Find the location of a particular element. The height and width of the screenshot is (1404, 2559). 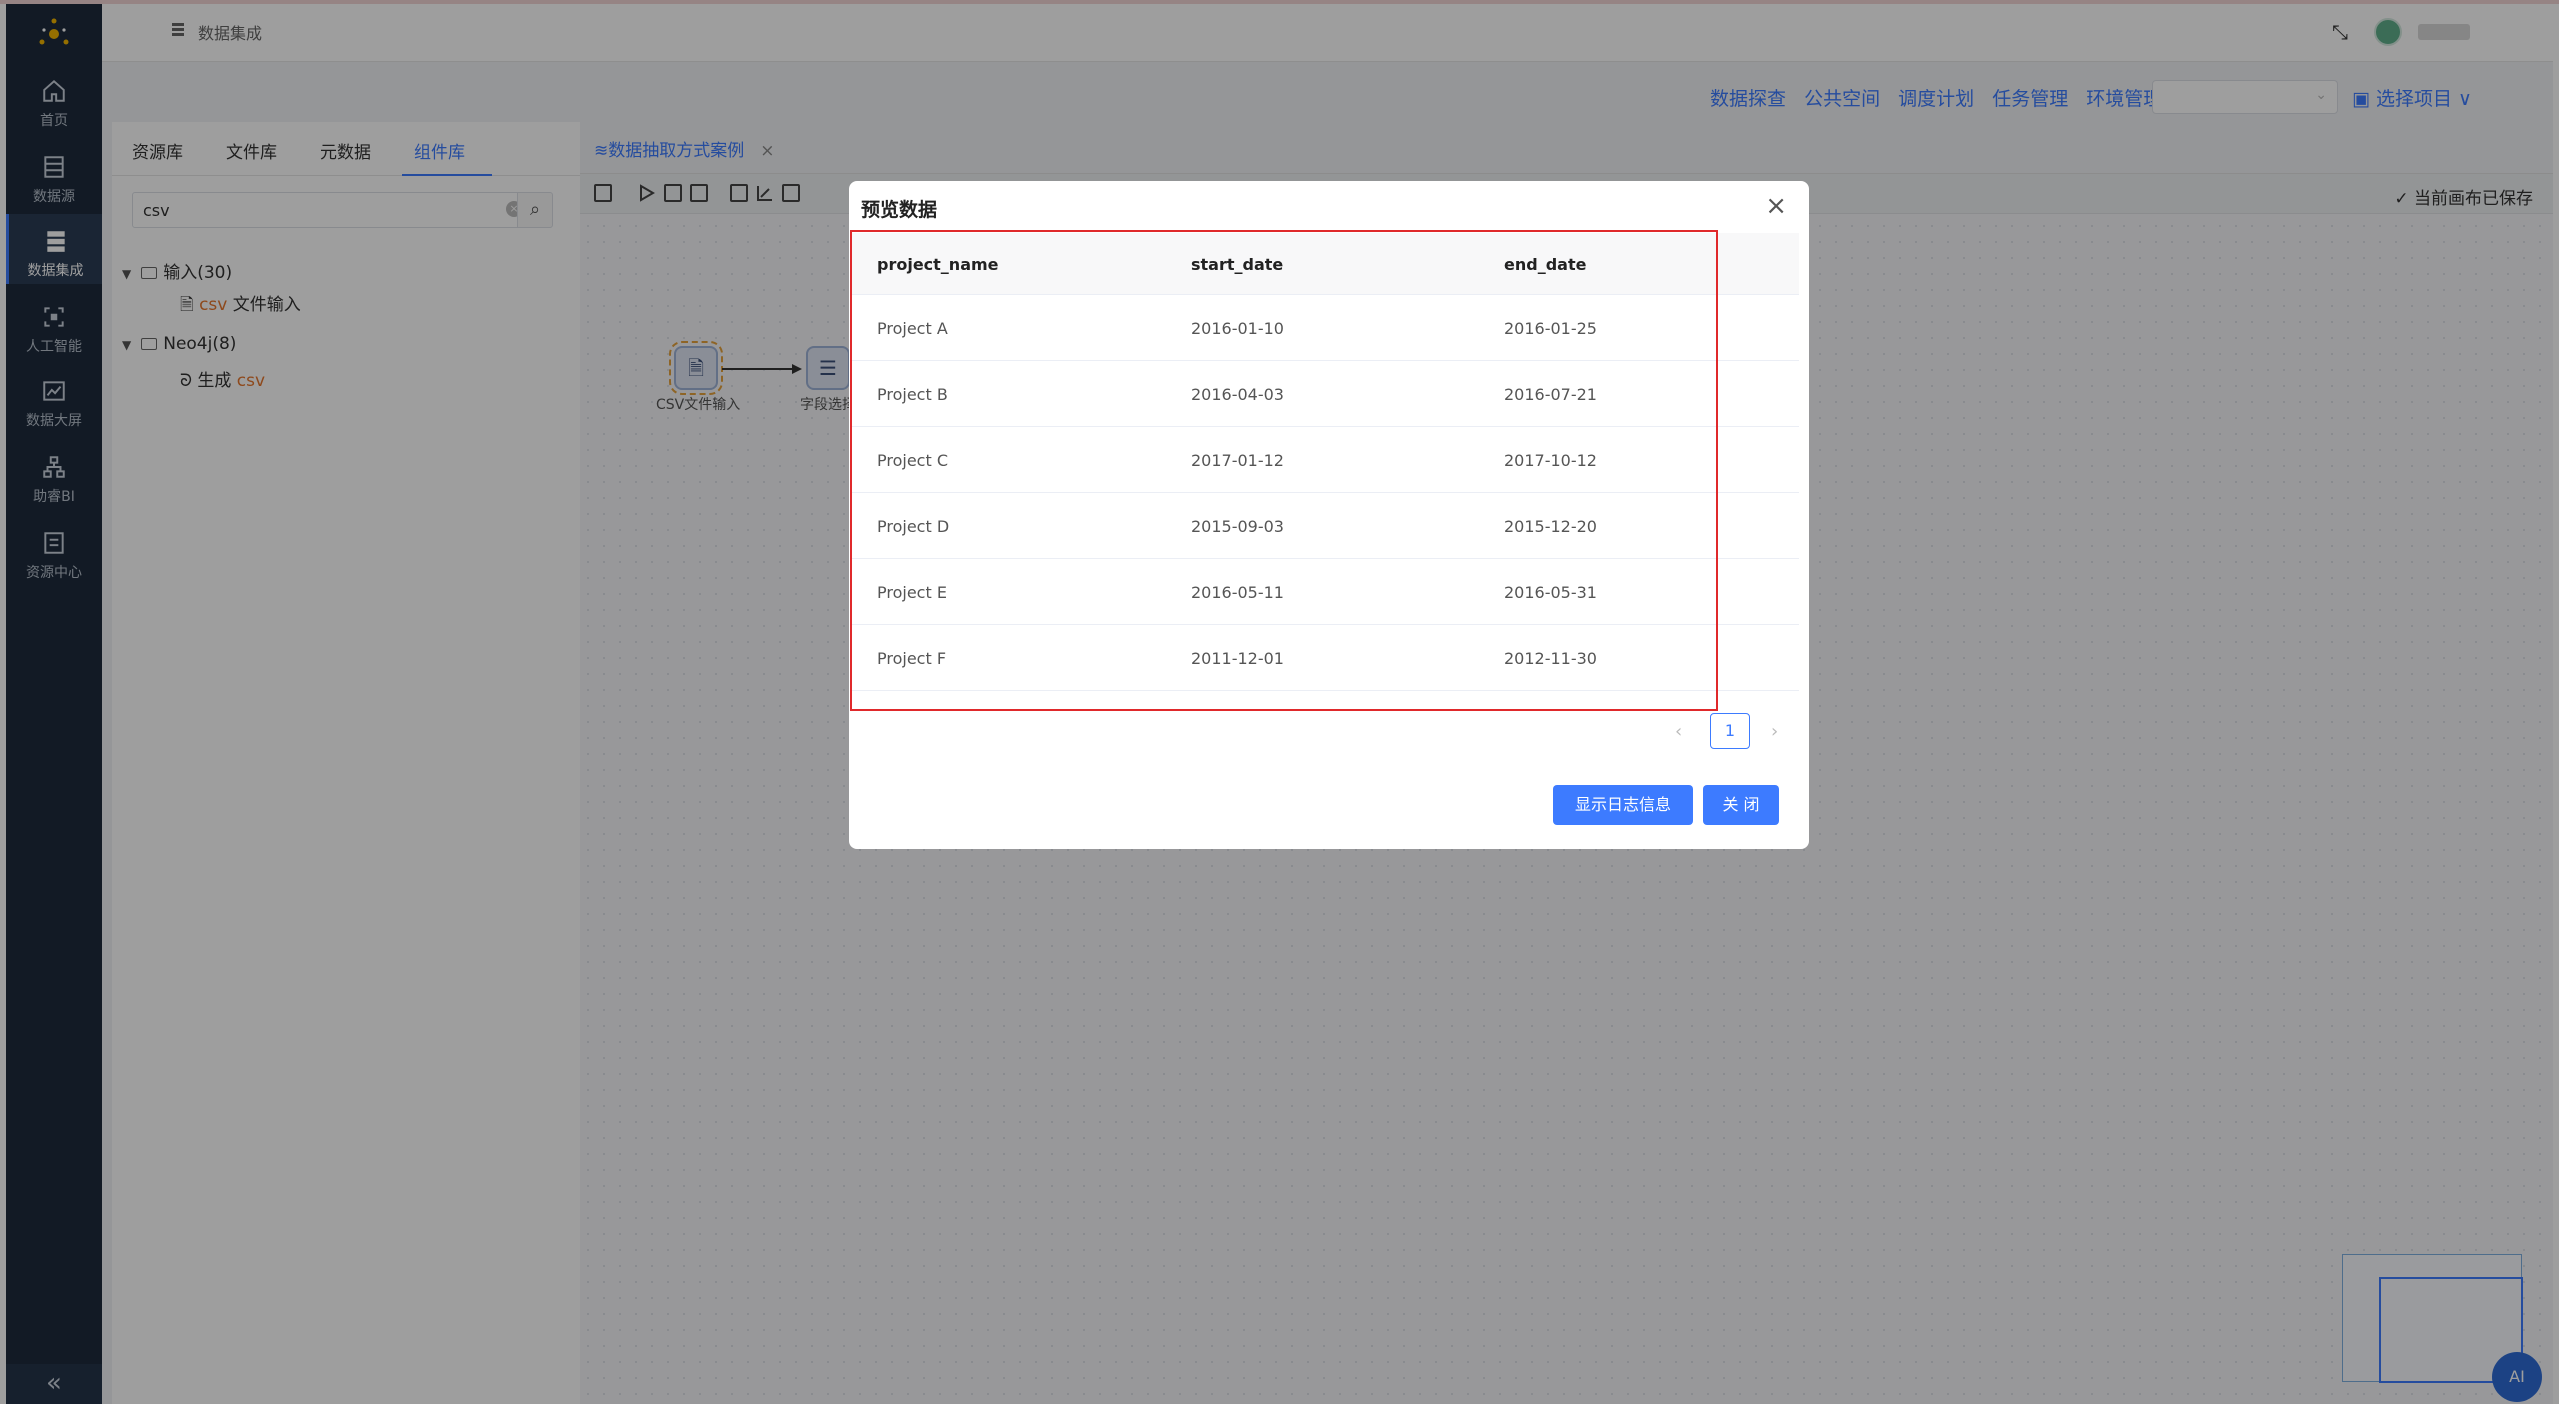

table-row: Project F 2011-12-01 2012-11-30 is located at coordinates (1325, 658).